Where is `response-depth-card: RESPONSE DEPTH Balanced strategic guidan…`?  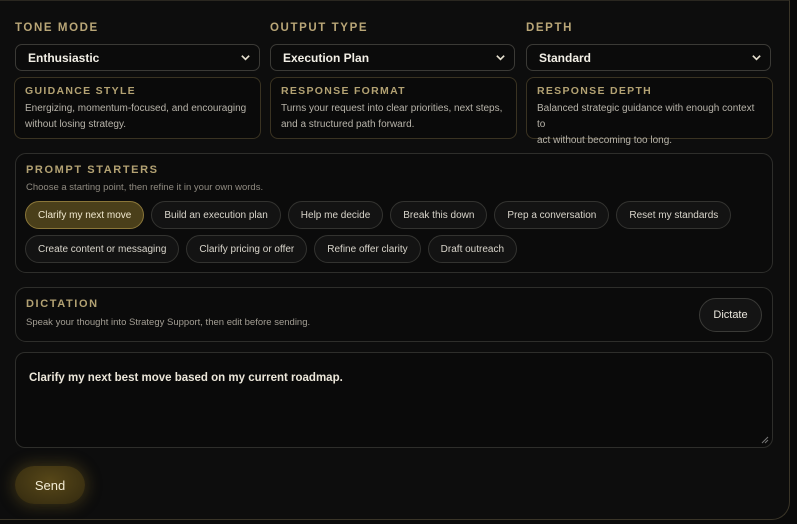 response-depth-card: RESPONSE DEPTH Balanced strategic guidan… is located at coordinates (649, 111).